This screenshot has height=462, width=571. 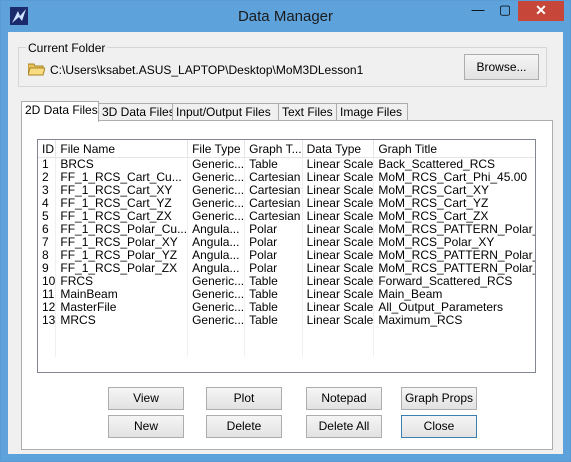 What do you see at coordinates (122, 320) in the screenshot?
I see `cell-file-name: MRCS` at bounding box center [122, 320].